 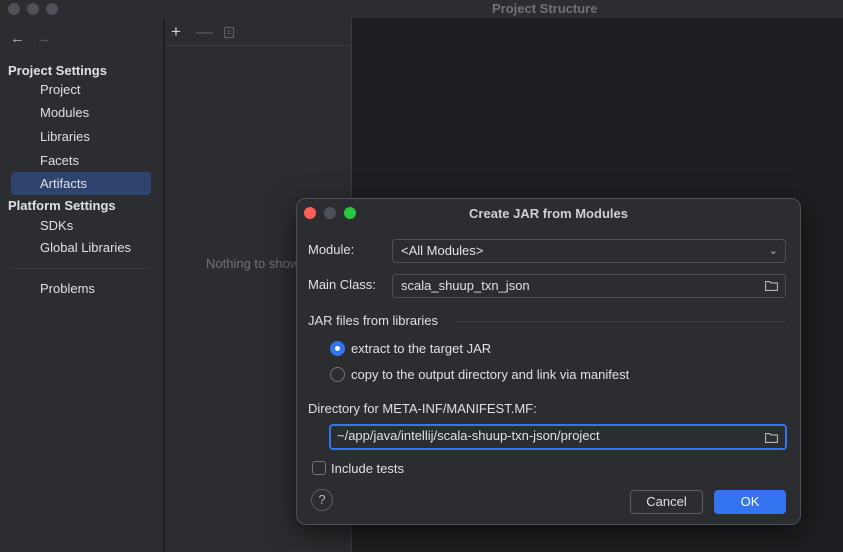 I want to click on main-class-label: Main Class:, so click(x=342, y=284).